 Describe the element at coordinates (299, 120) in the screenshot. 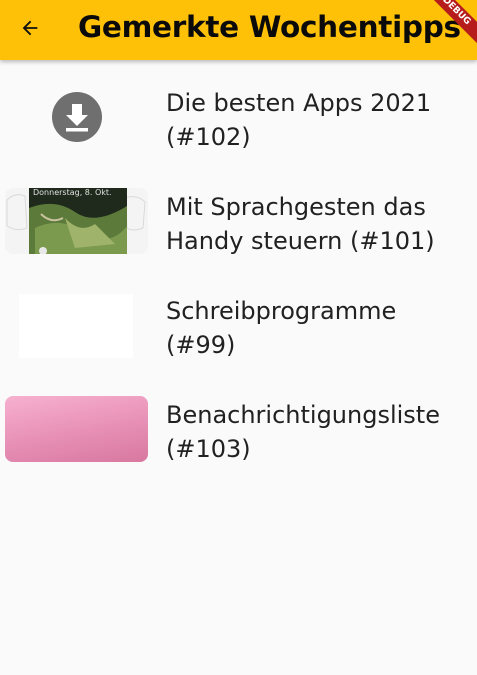

I see `item-title: Die besten Apps 2021 (#102)` at that location.